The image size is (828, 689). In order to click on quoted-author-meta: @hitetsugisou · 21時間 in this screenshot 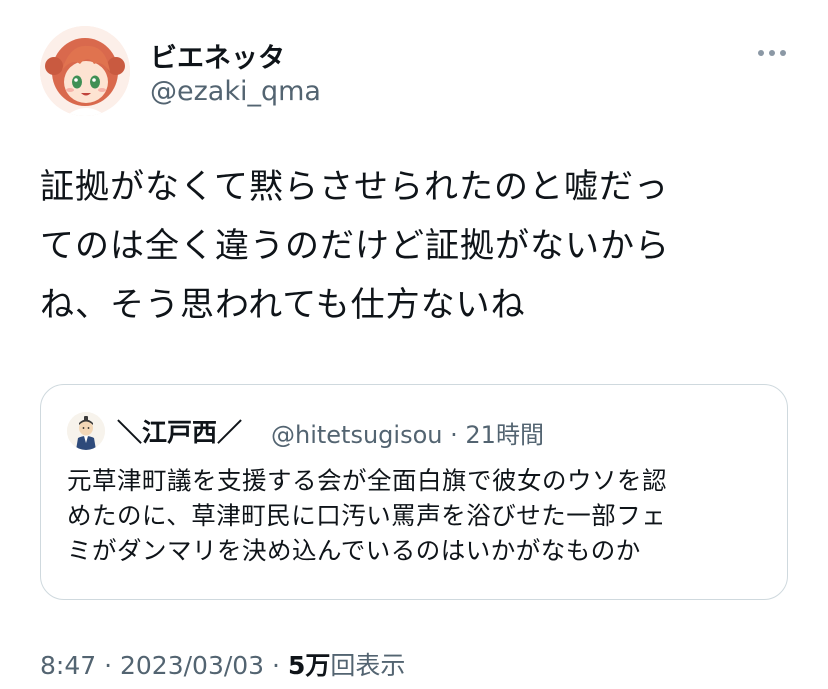, I will do `click(407, 432)`.